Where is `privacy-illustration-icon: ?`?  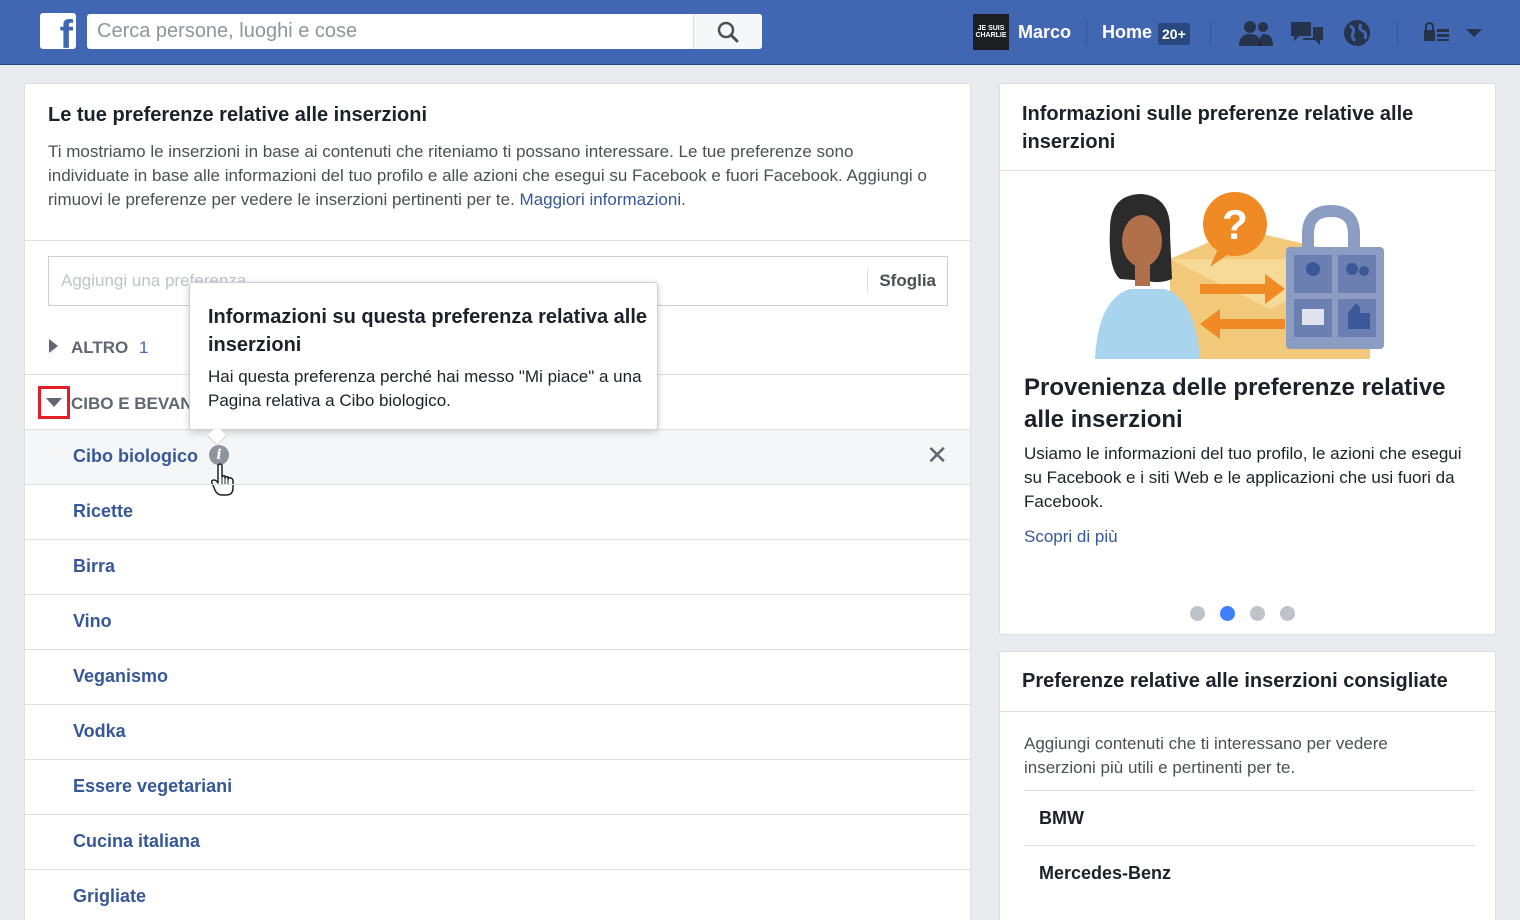 privacy-illustration-icon: ? is located at coordinates (1239, 275).